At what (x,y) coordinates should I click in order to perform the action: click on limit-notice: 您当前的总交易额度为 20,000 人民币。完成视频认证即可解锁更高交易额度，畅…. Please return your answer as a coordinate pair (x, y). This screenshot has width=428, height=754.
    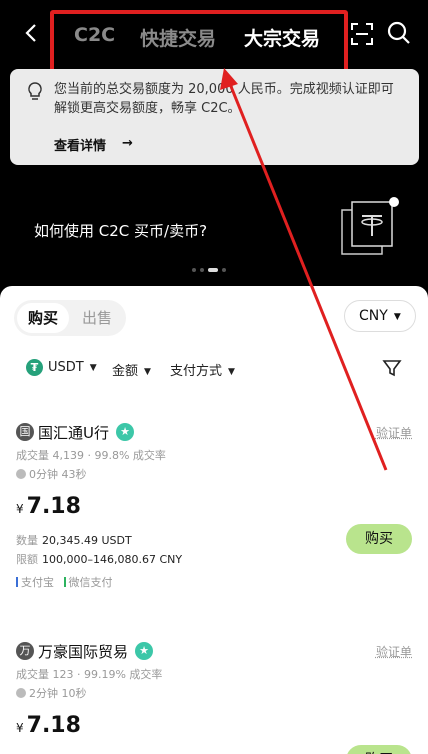
    Looking at the image, I should click on (214, 117).